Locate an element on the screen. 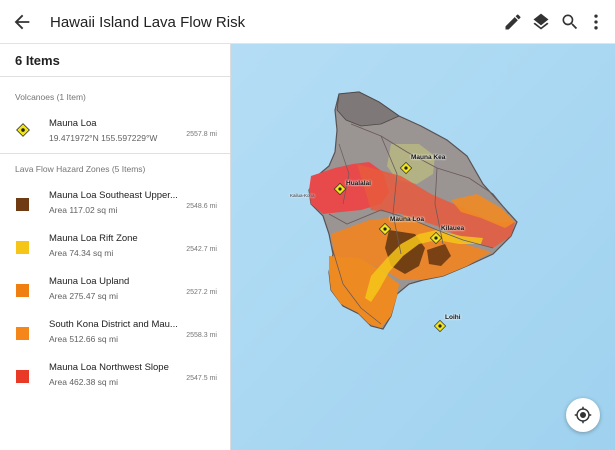  back-arrow-icon is located at coordinates (22, 22).